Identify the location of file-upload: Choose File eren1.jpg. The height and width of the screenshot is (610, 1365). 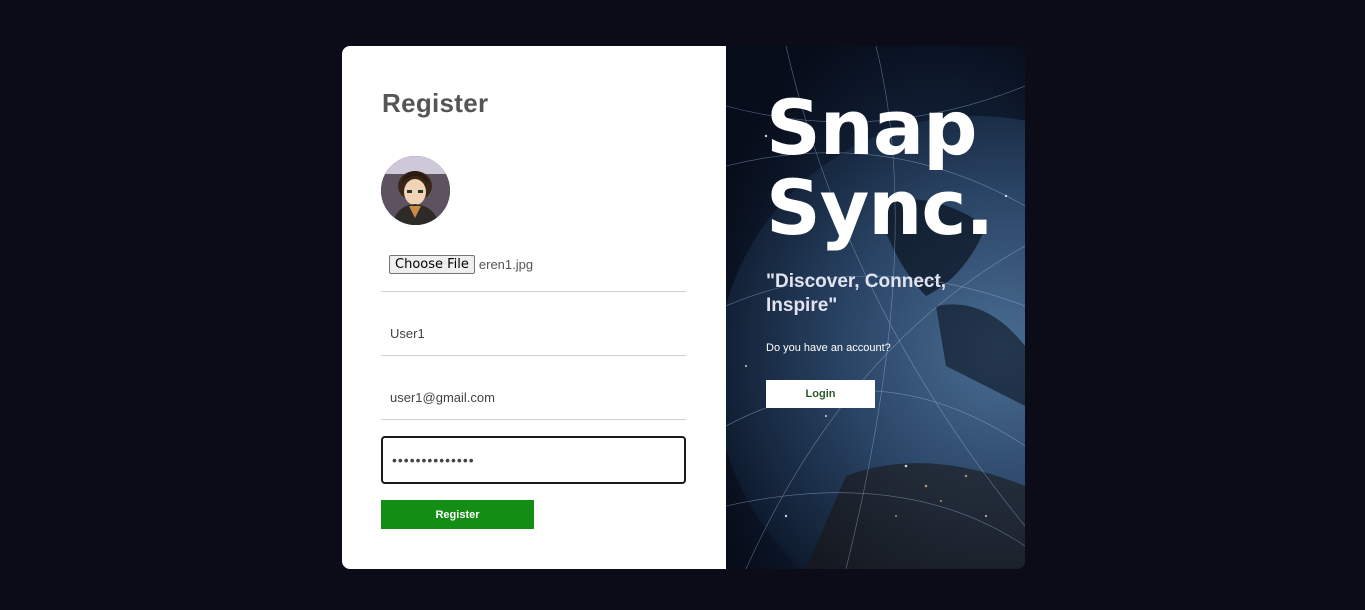
(533, 270).